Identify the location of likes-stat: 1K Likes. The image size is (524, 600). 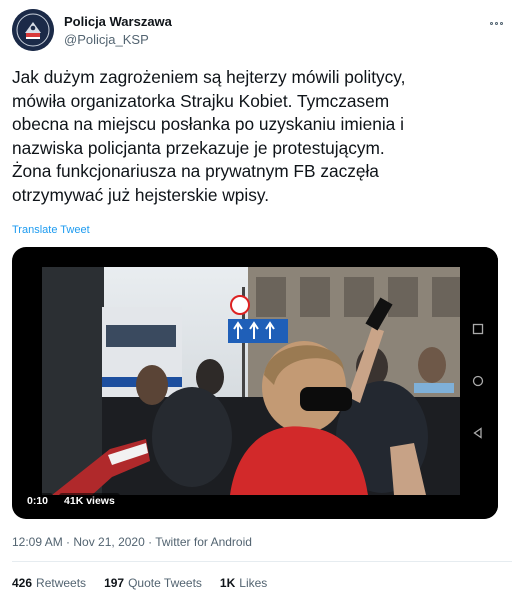
(243, 583).